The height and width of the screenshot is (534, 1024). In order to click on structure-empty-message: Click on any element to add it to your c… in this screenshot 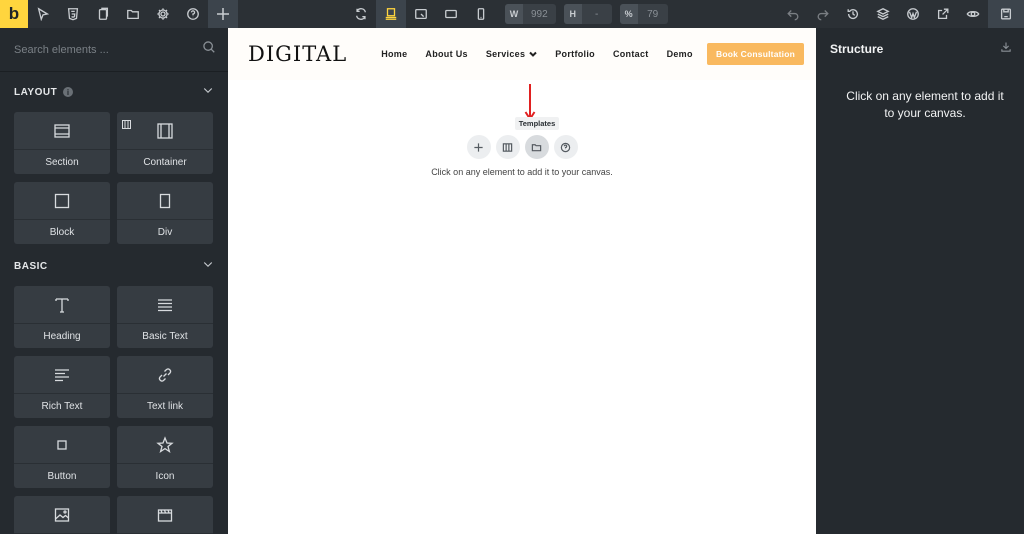, I will do `click(925, 104)`.